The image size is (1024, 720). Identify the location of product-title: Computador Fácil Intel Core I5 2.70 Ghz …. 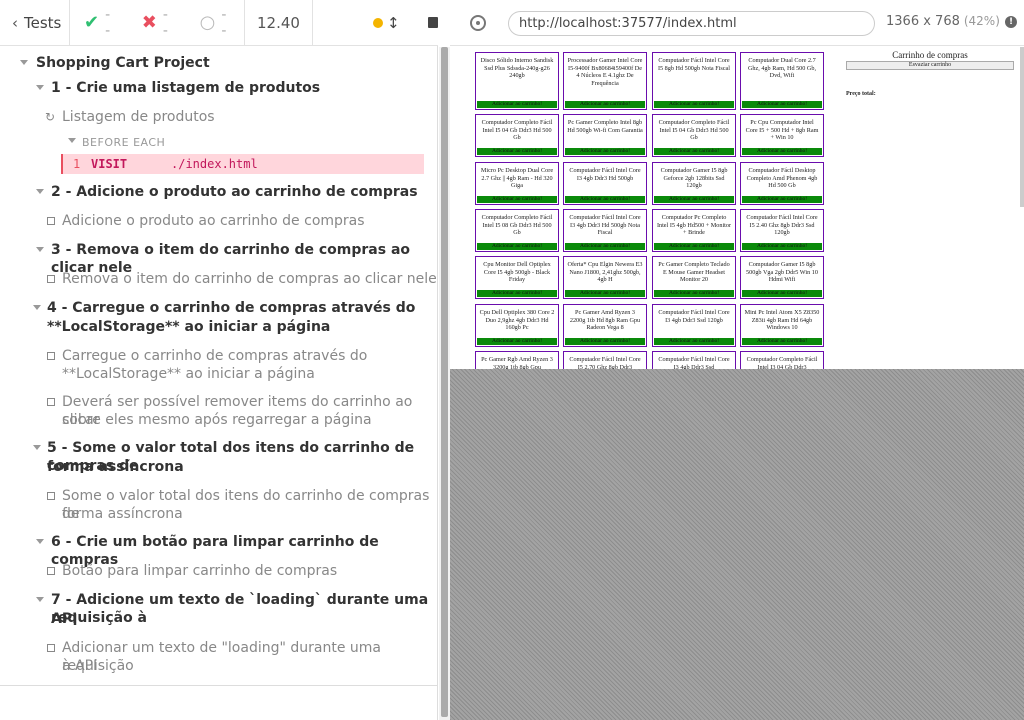
(605, 362).